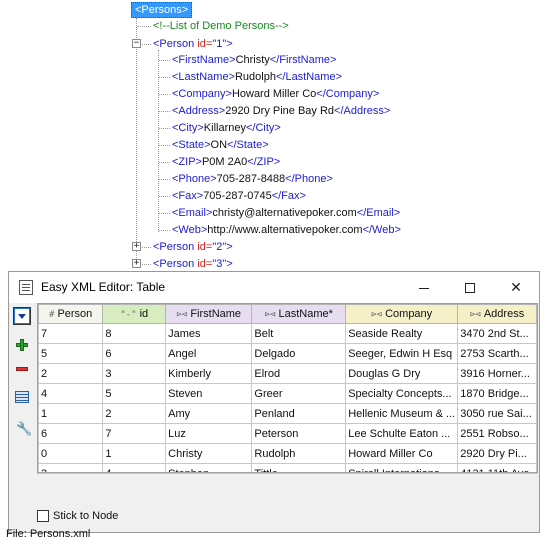  Describe the element at coordinates (299, 373) in the screenshot. I see `table-cell: Elrod` at that location.